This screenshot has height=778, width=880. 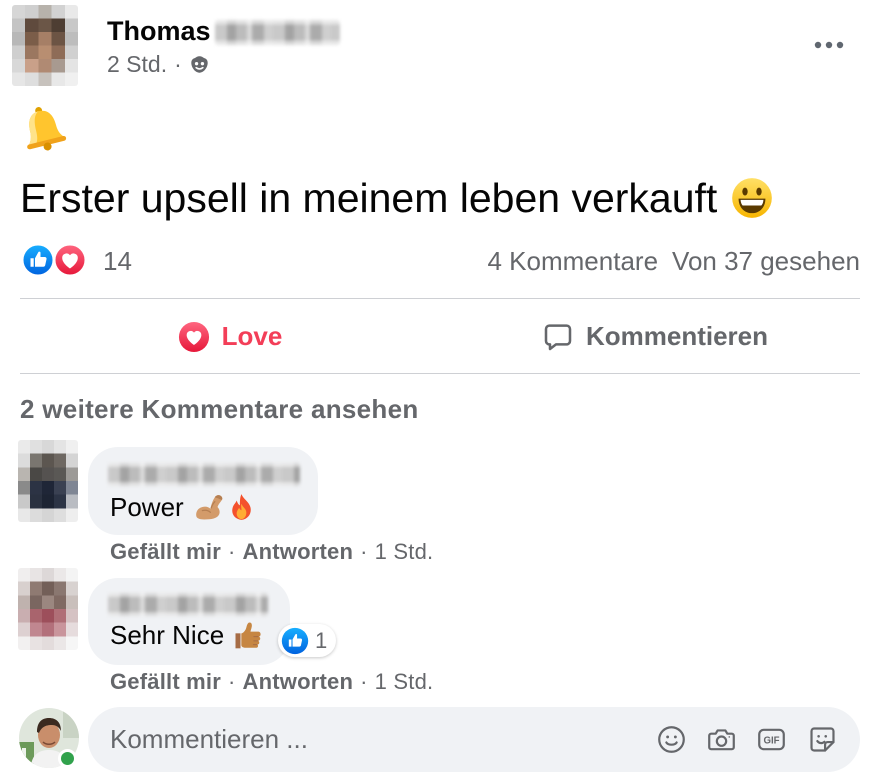 I want to click on gif-icon: GIF, so click(x=771, y=739).